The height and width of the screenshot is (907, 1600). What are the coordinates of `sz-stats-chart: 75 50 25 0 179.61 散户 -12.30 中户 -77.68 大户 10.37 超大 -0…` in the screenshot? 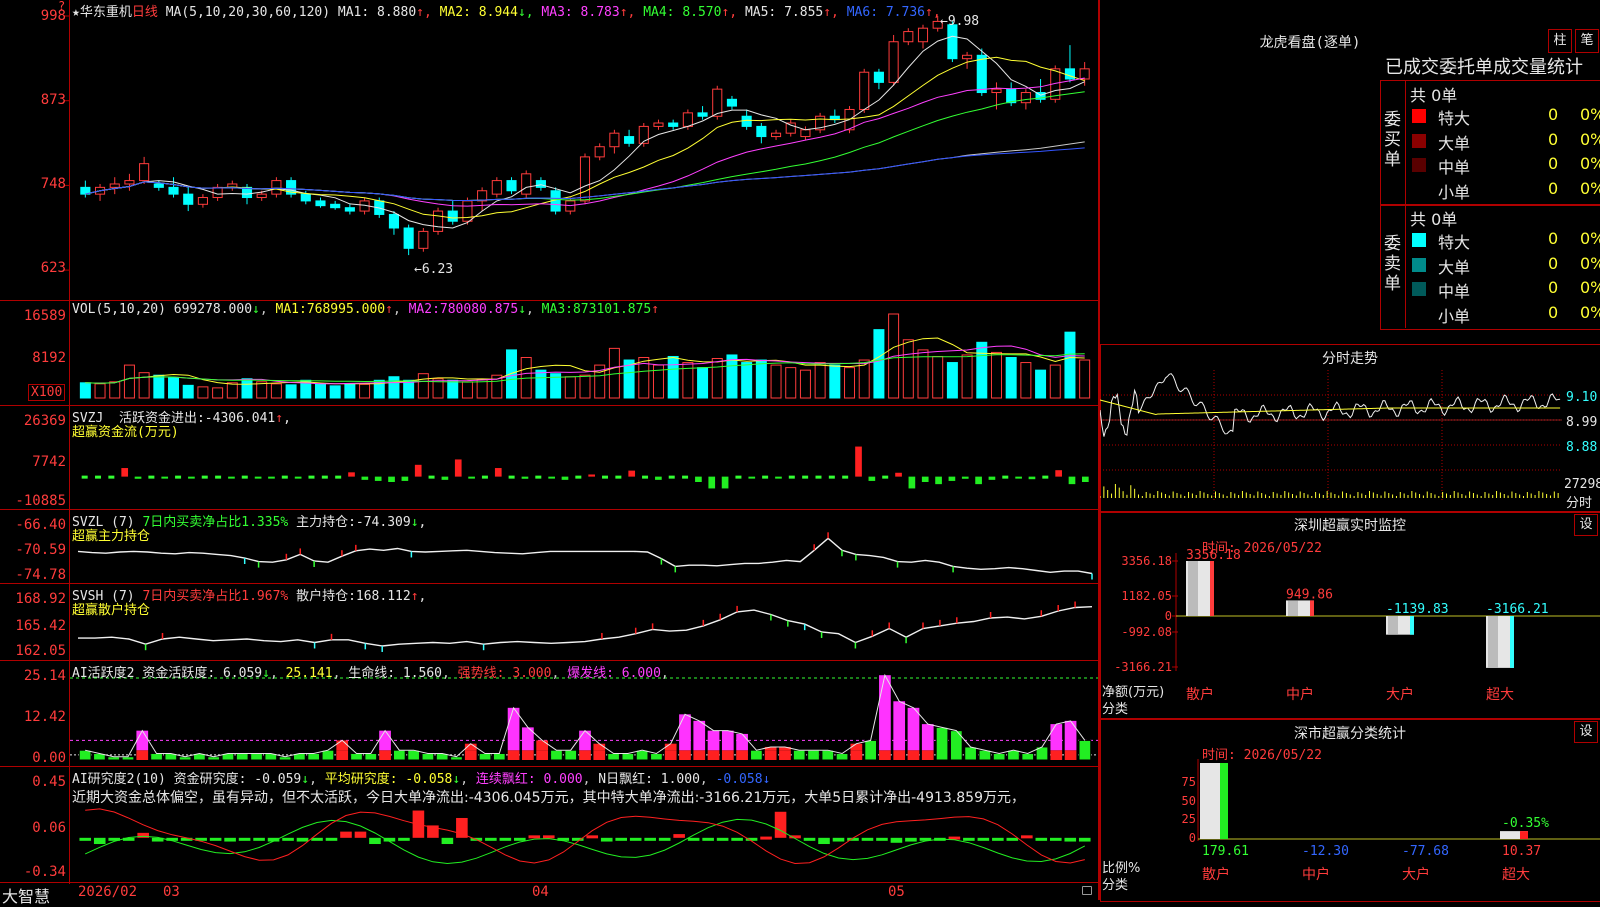 It's located at (1391, 821).